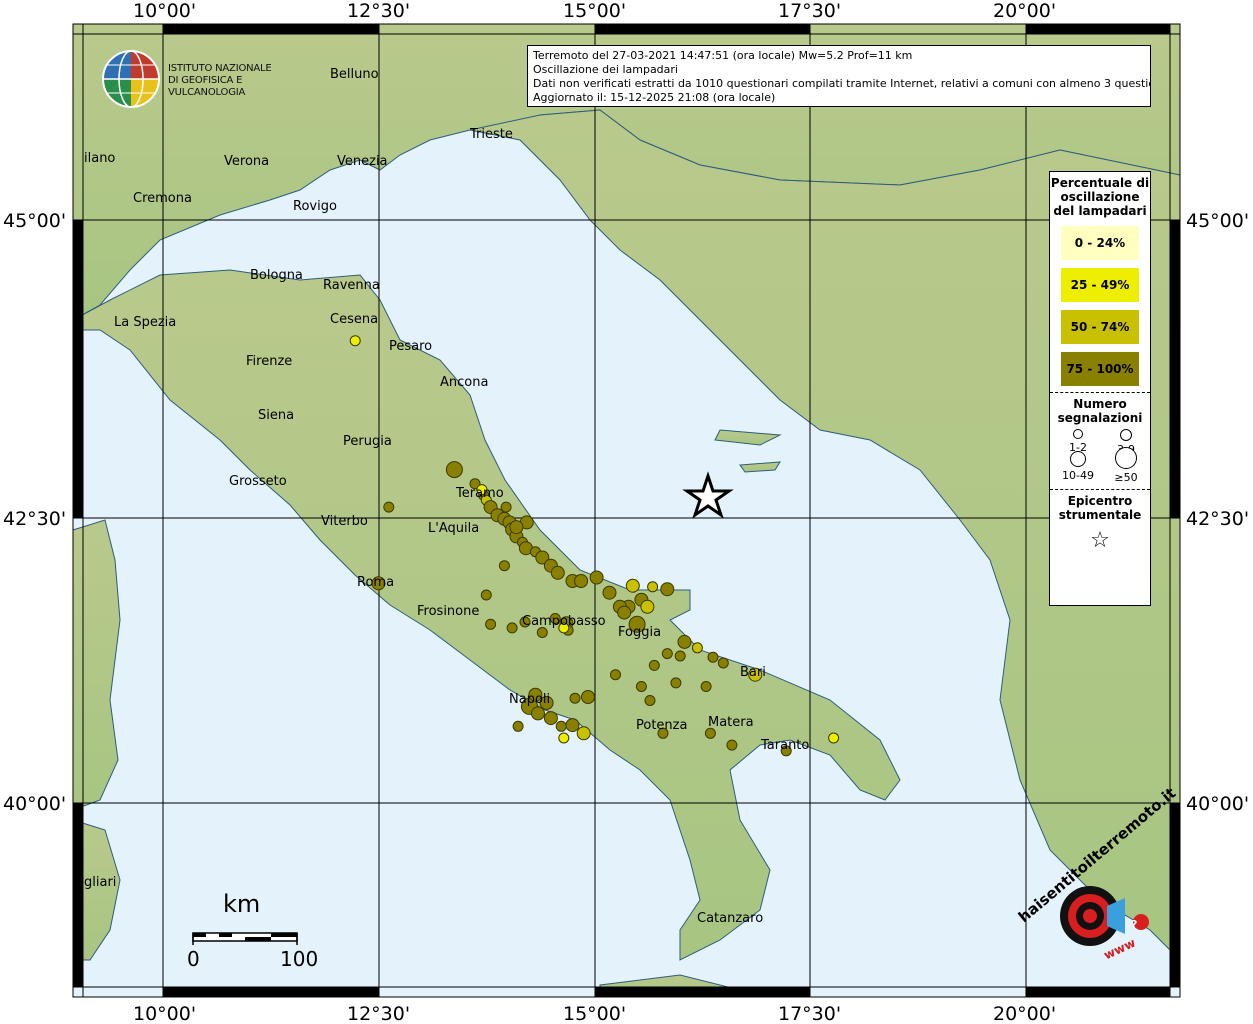  I want to click on city-label: Grosseto, so click(258, 481).